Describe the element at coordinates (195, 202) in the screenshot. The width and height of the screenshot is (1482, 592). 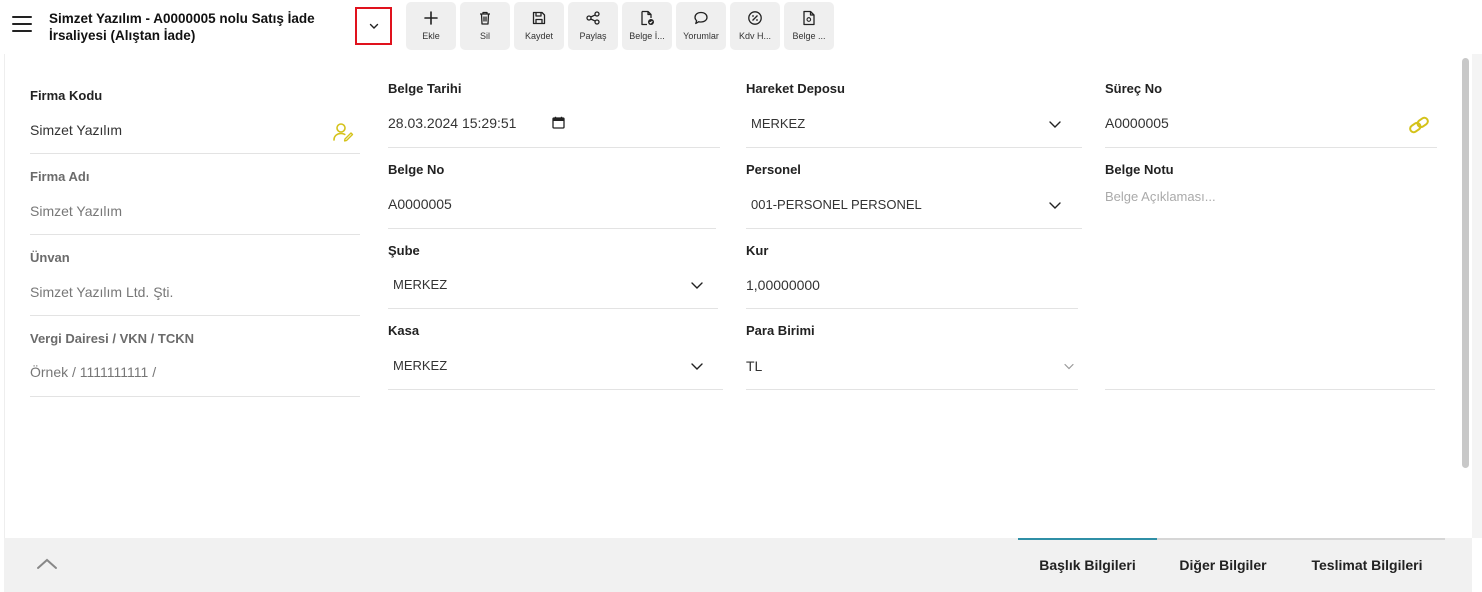
I see `firma-adi-field: Firma Adı Simzet Yazılım` at that location.